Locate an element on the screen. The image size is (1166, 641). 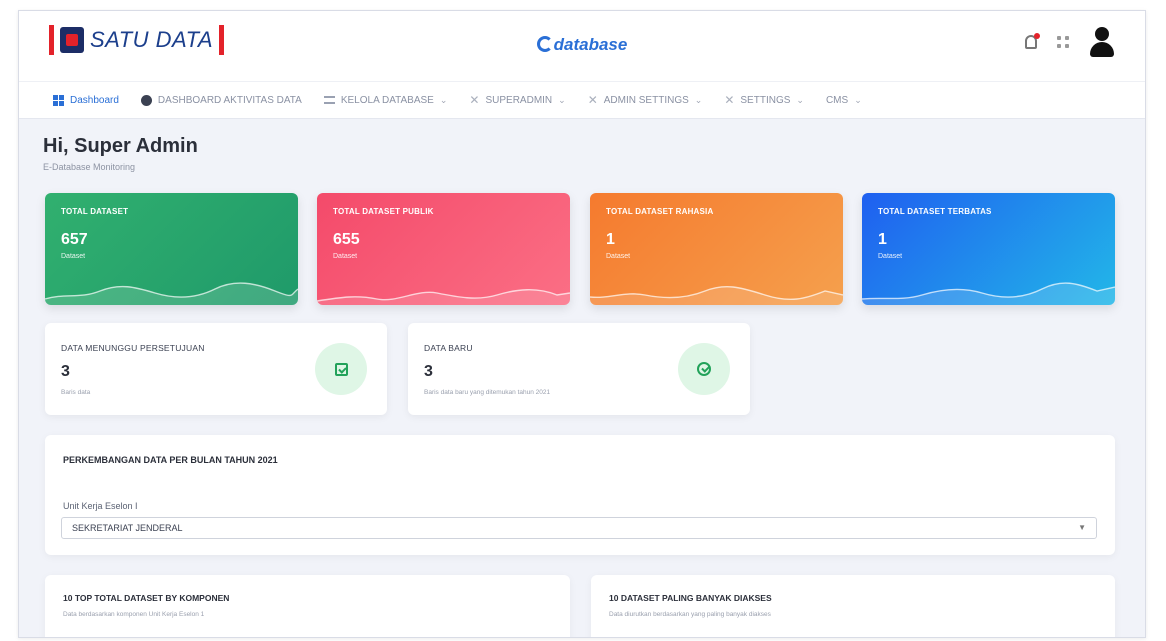
nav-label: SETTINGS is located at coordinates (765, 100).